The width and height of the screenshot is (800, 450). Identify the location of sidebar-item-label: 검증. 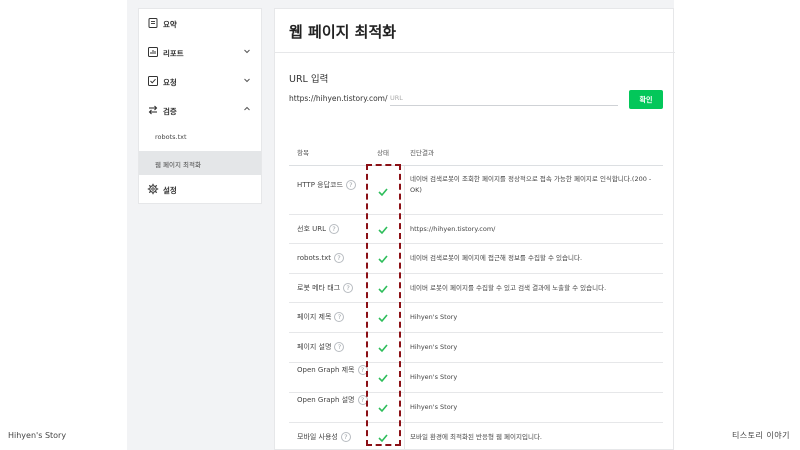
(170, 111).